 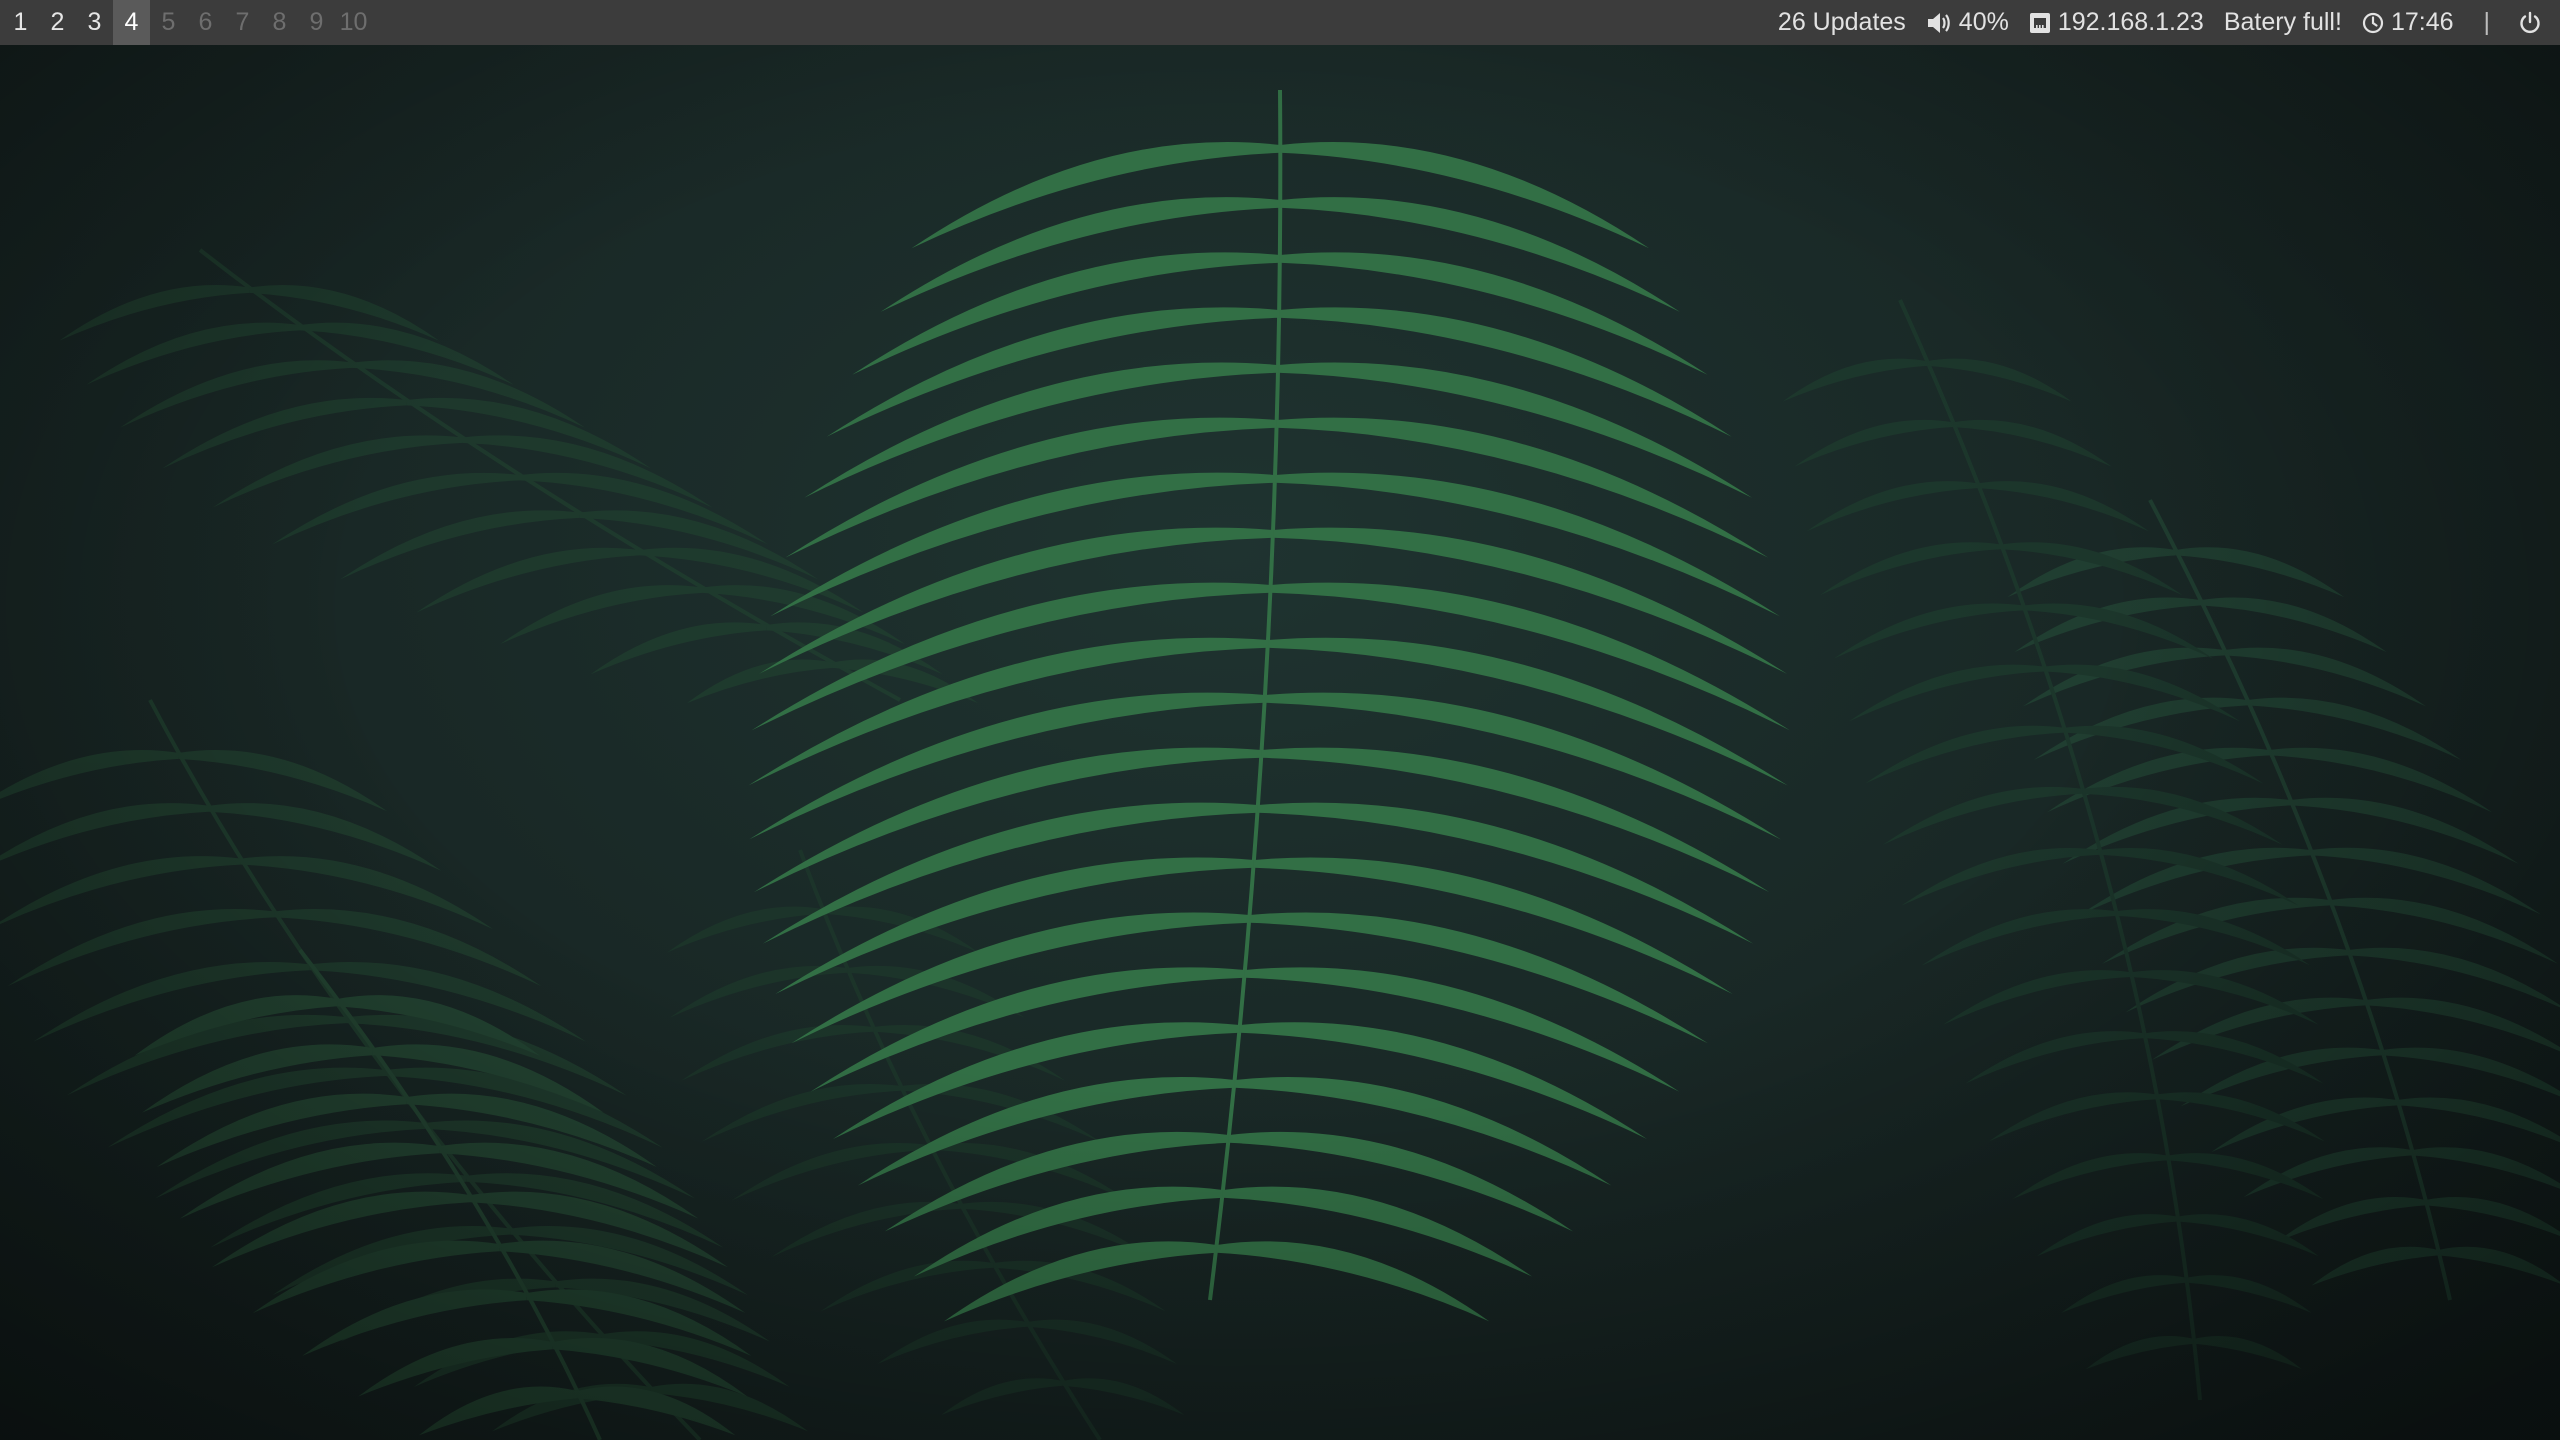 I want to click on workspace-6: 6, so click(x=205, y=22).